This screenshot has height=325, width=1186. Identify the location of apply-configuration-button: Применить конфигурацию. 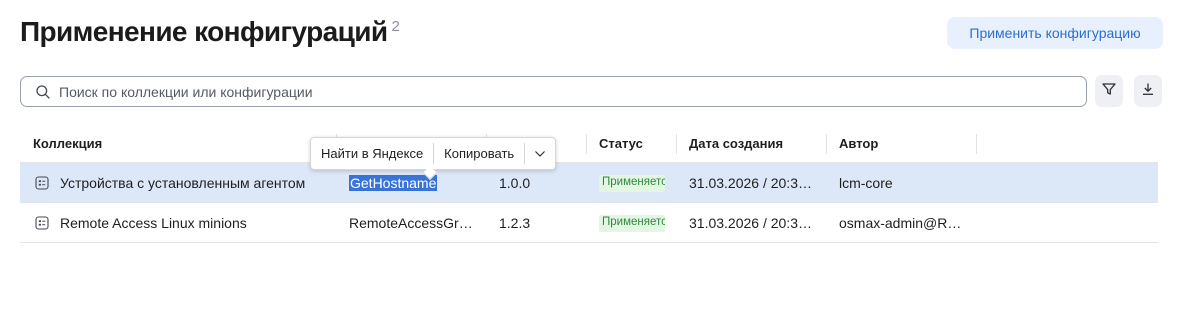
(1055, 33).